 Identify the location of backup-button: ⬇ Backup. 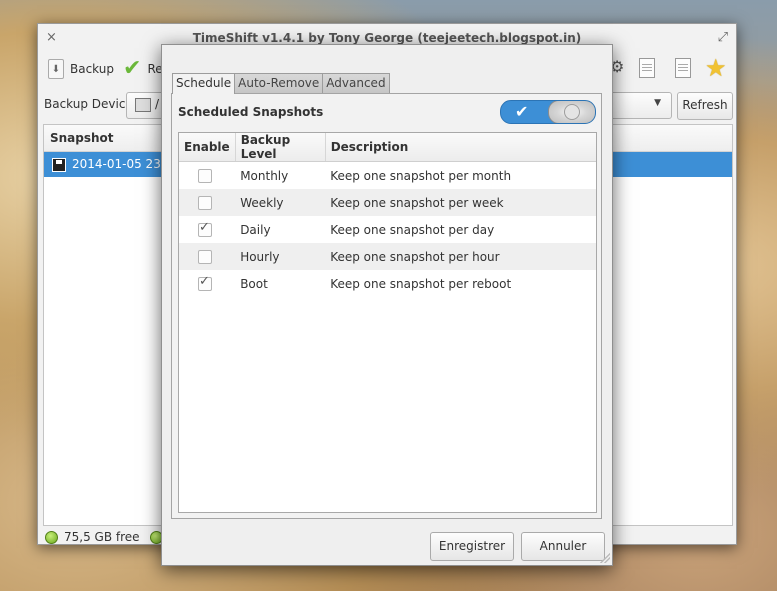
(81, 69).